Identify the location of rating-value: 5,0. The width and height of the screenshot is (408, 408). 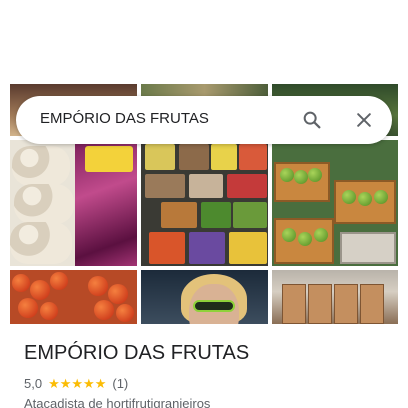
(33, 383).